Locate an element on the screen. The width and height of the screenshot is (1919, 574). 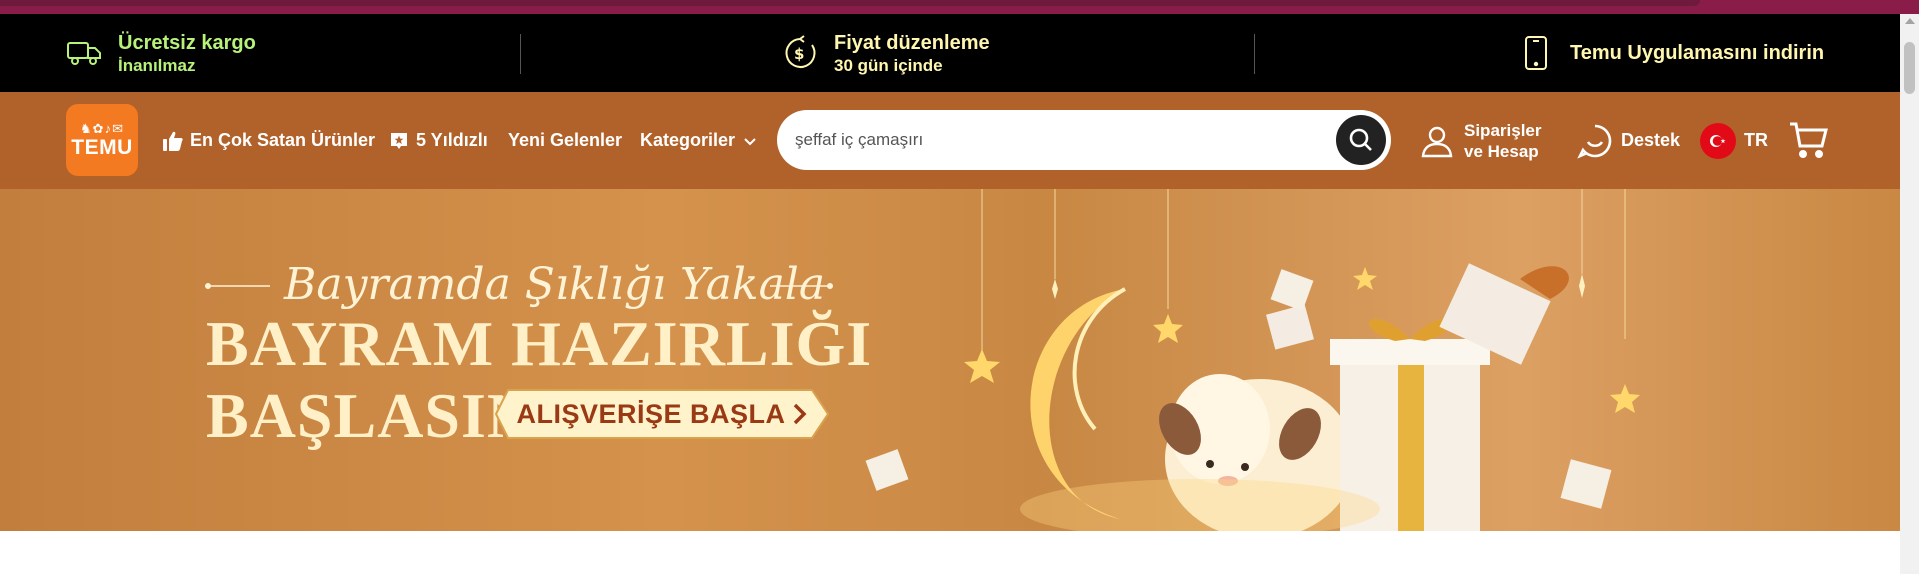
turkey-flag-icon is located at coordinates (1718, 140).